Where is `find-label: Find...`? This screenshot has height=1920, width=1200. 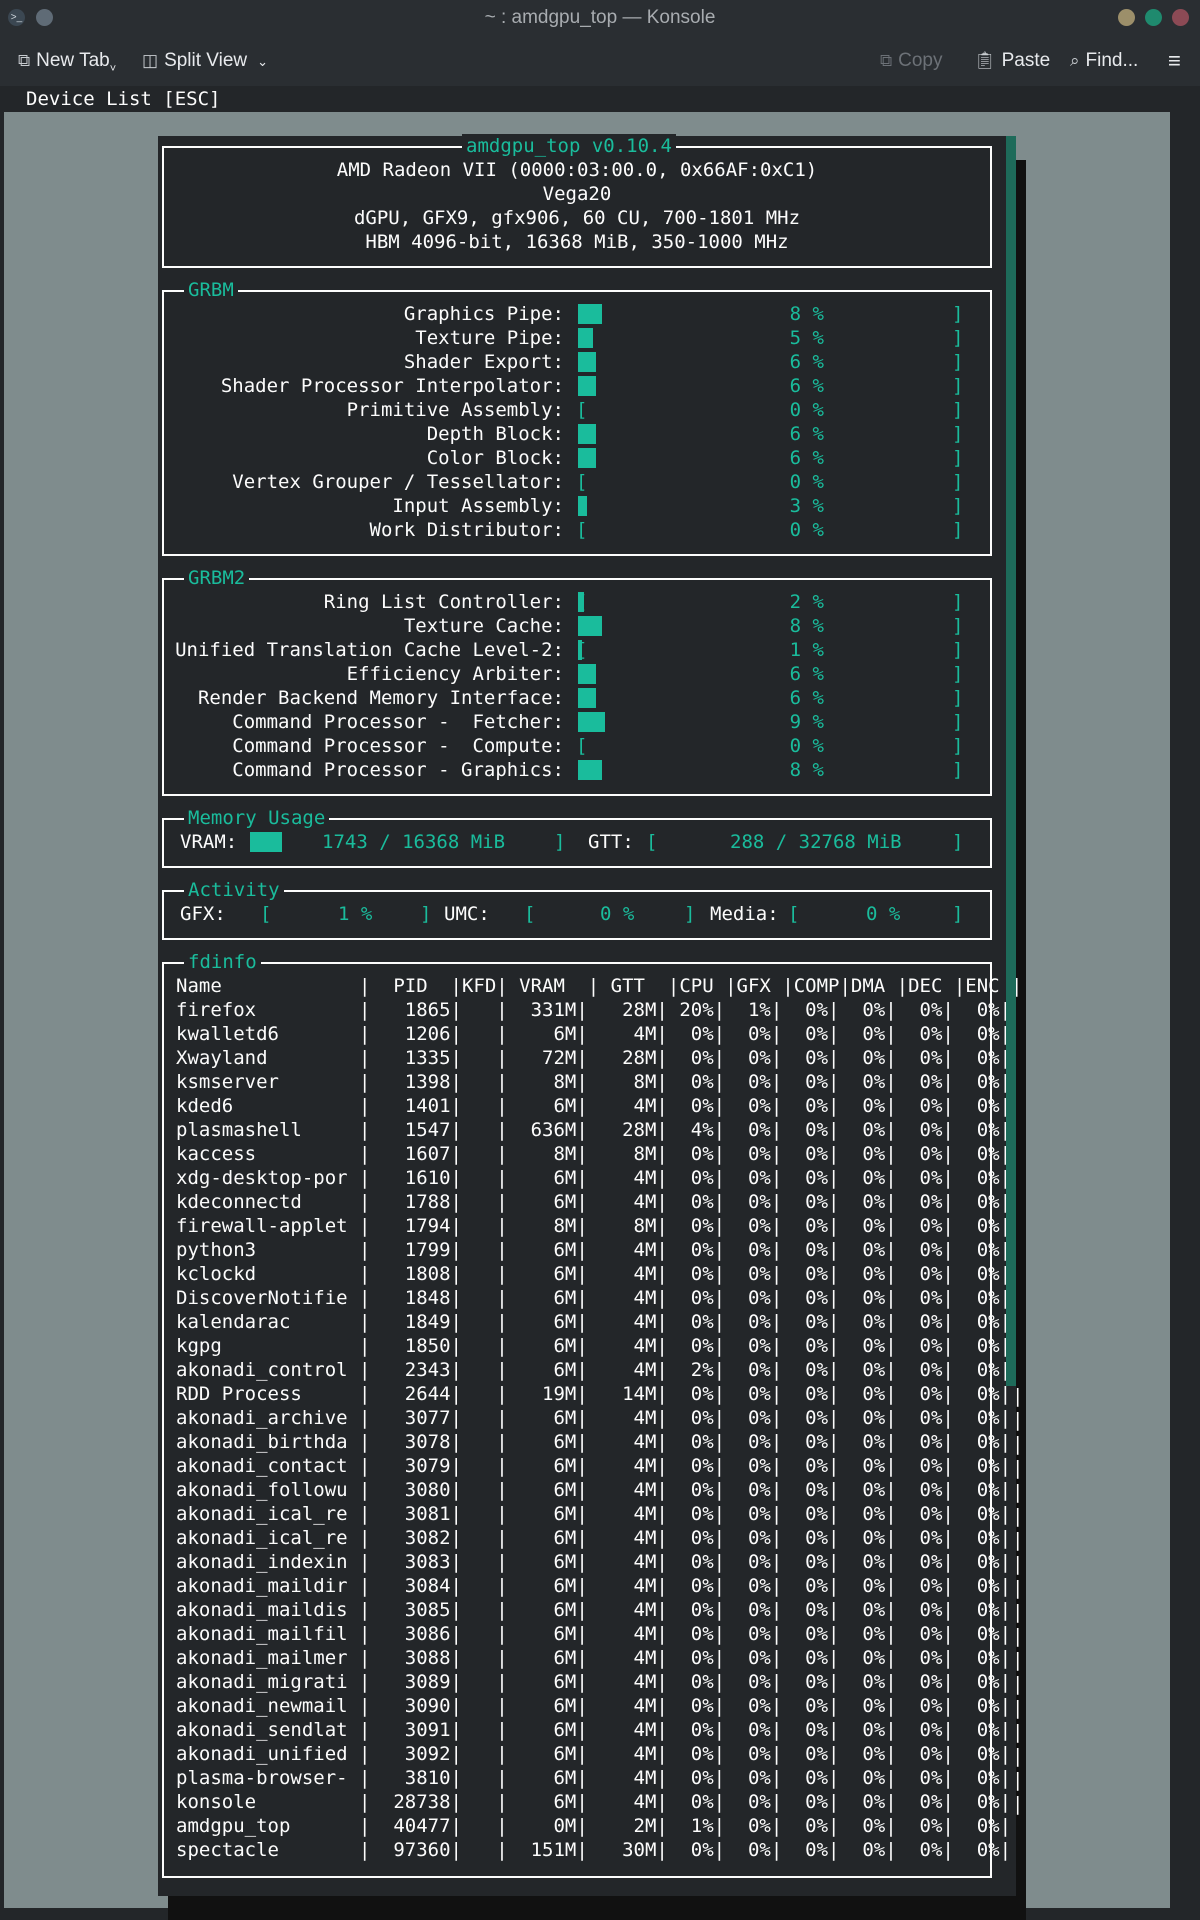
find-label: Find... is located at coordinates (1112, 60).